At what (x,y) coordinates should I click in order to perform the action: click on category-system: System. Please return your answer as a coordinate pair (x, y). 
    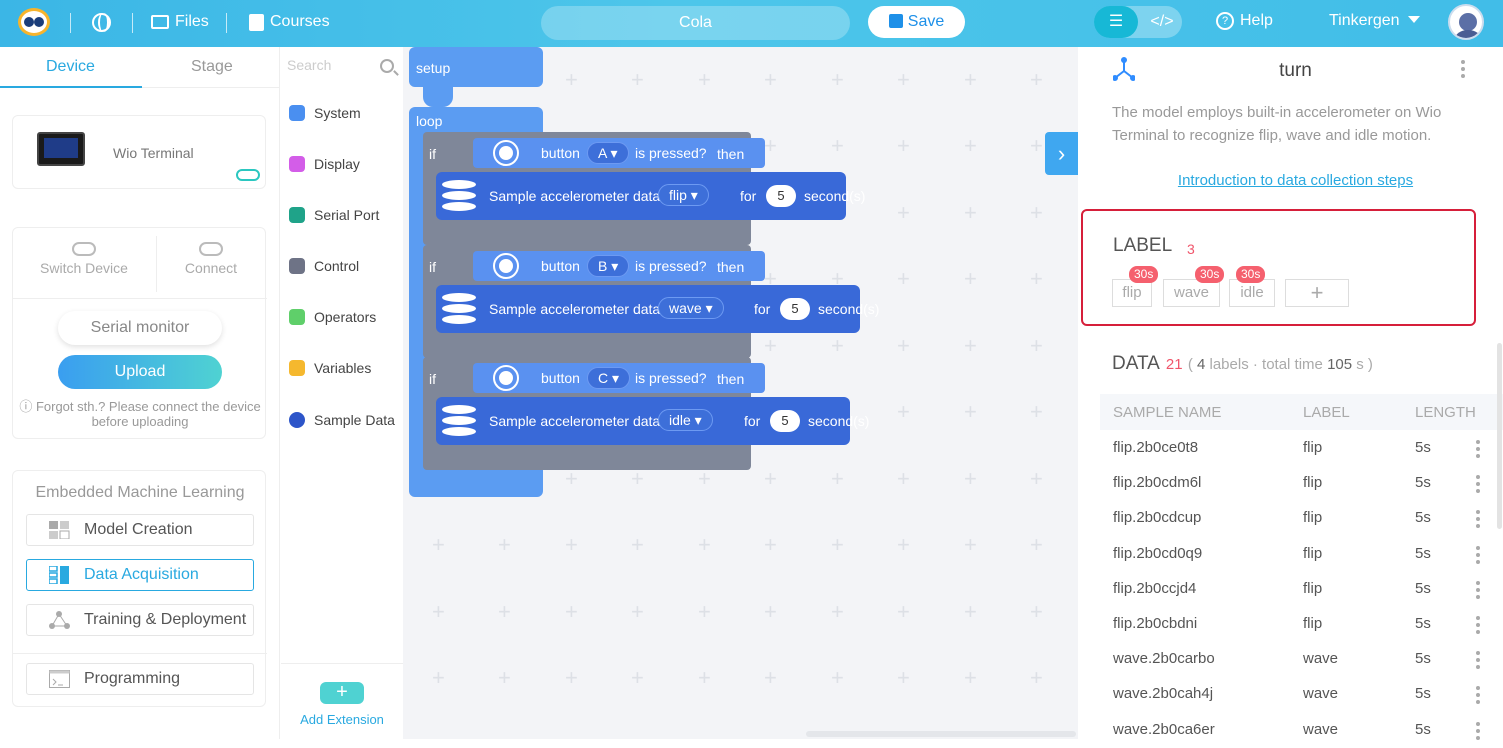
    Looking at the image, I should click on (325, 113).